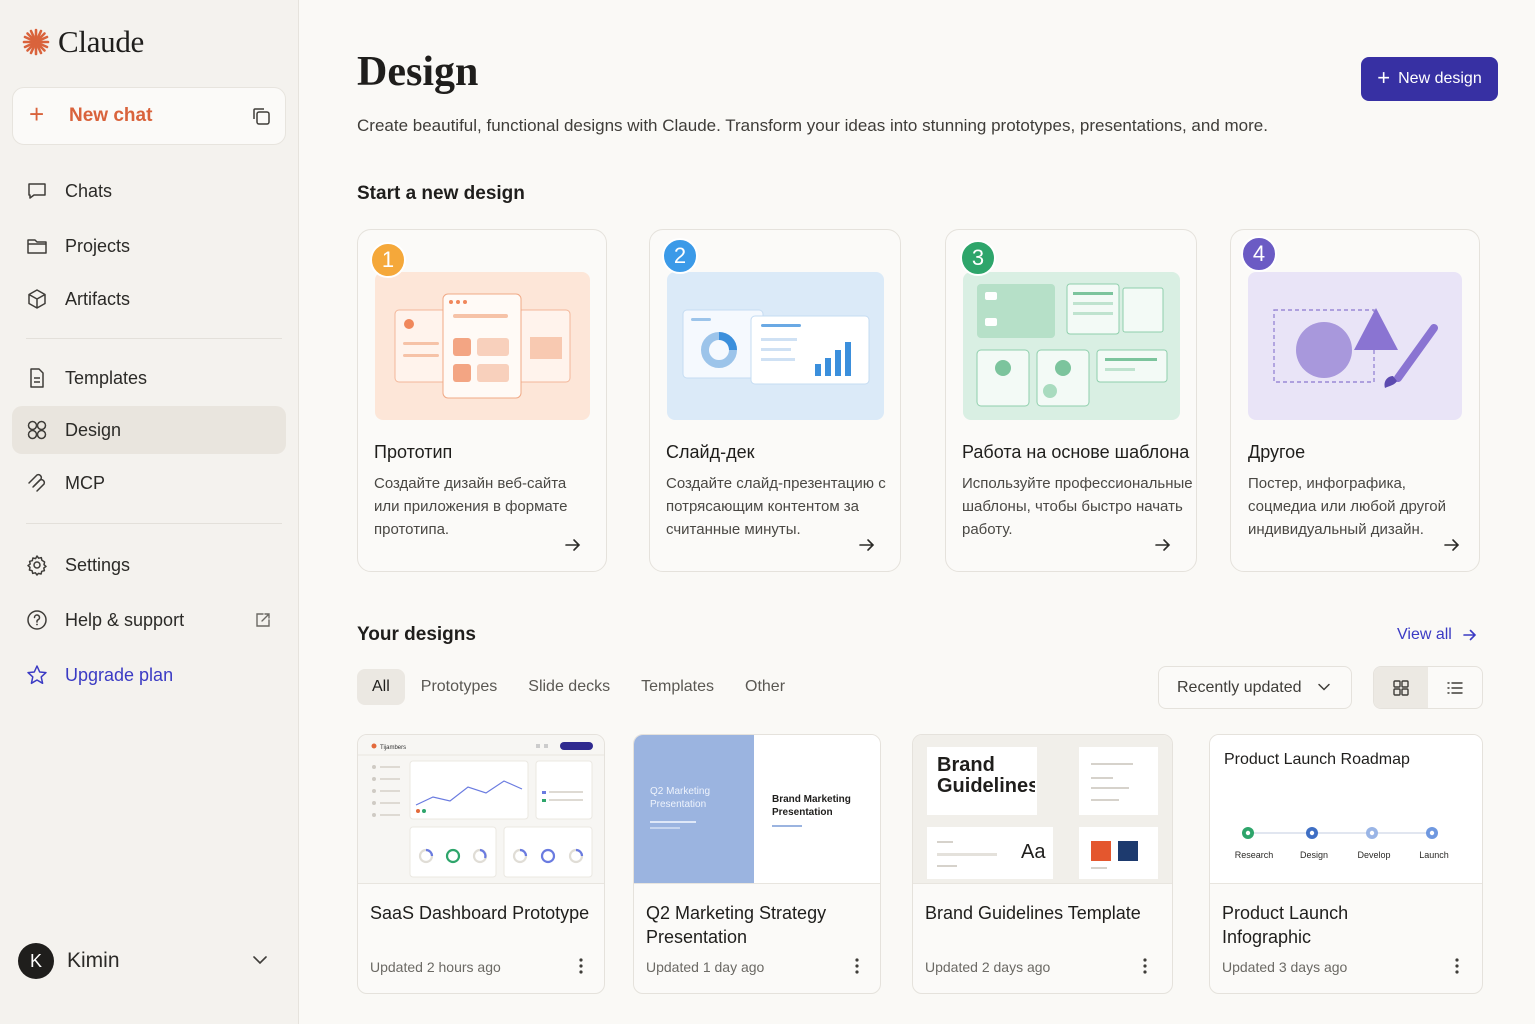 Image resolution: width=1535 pixels, height=1024 pixels. Describe the element at coordinates (149, 565) in the screenshot. I see `sidebar-item-settings: Settings` at that location.